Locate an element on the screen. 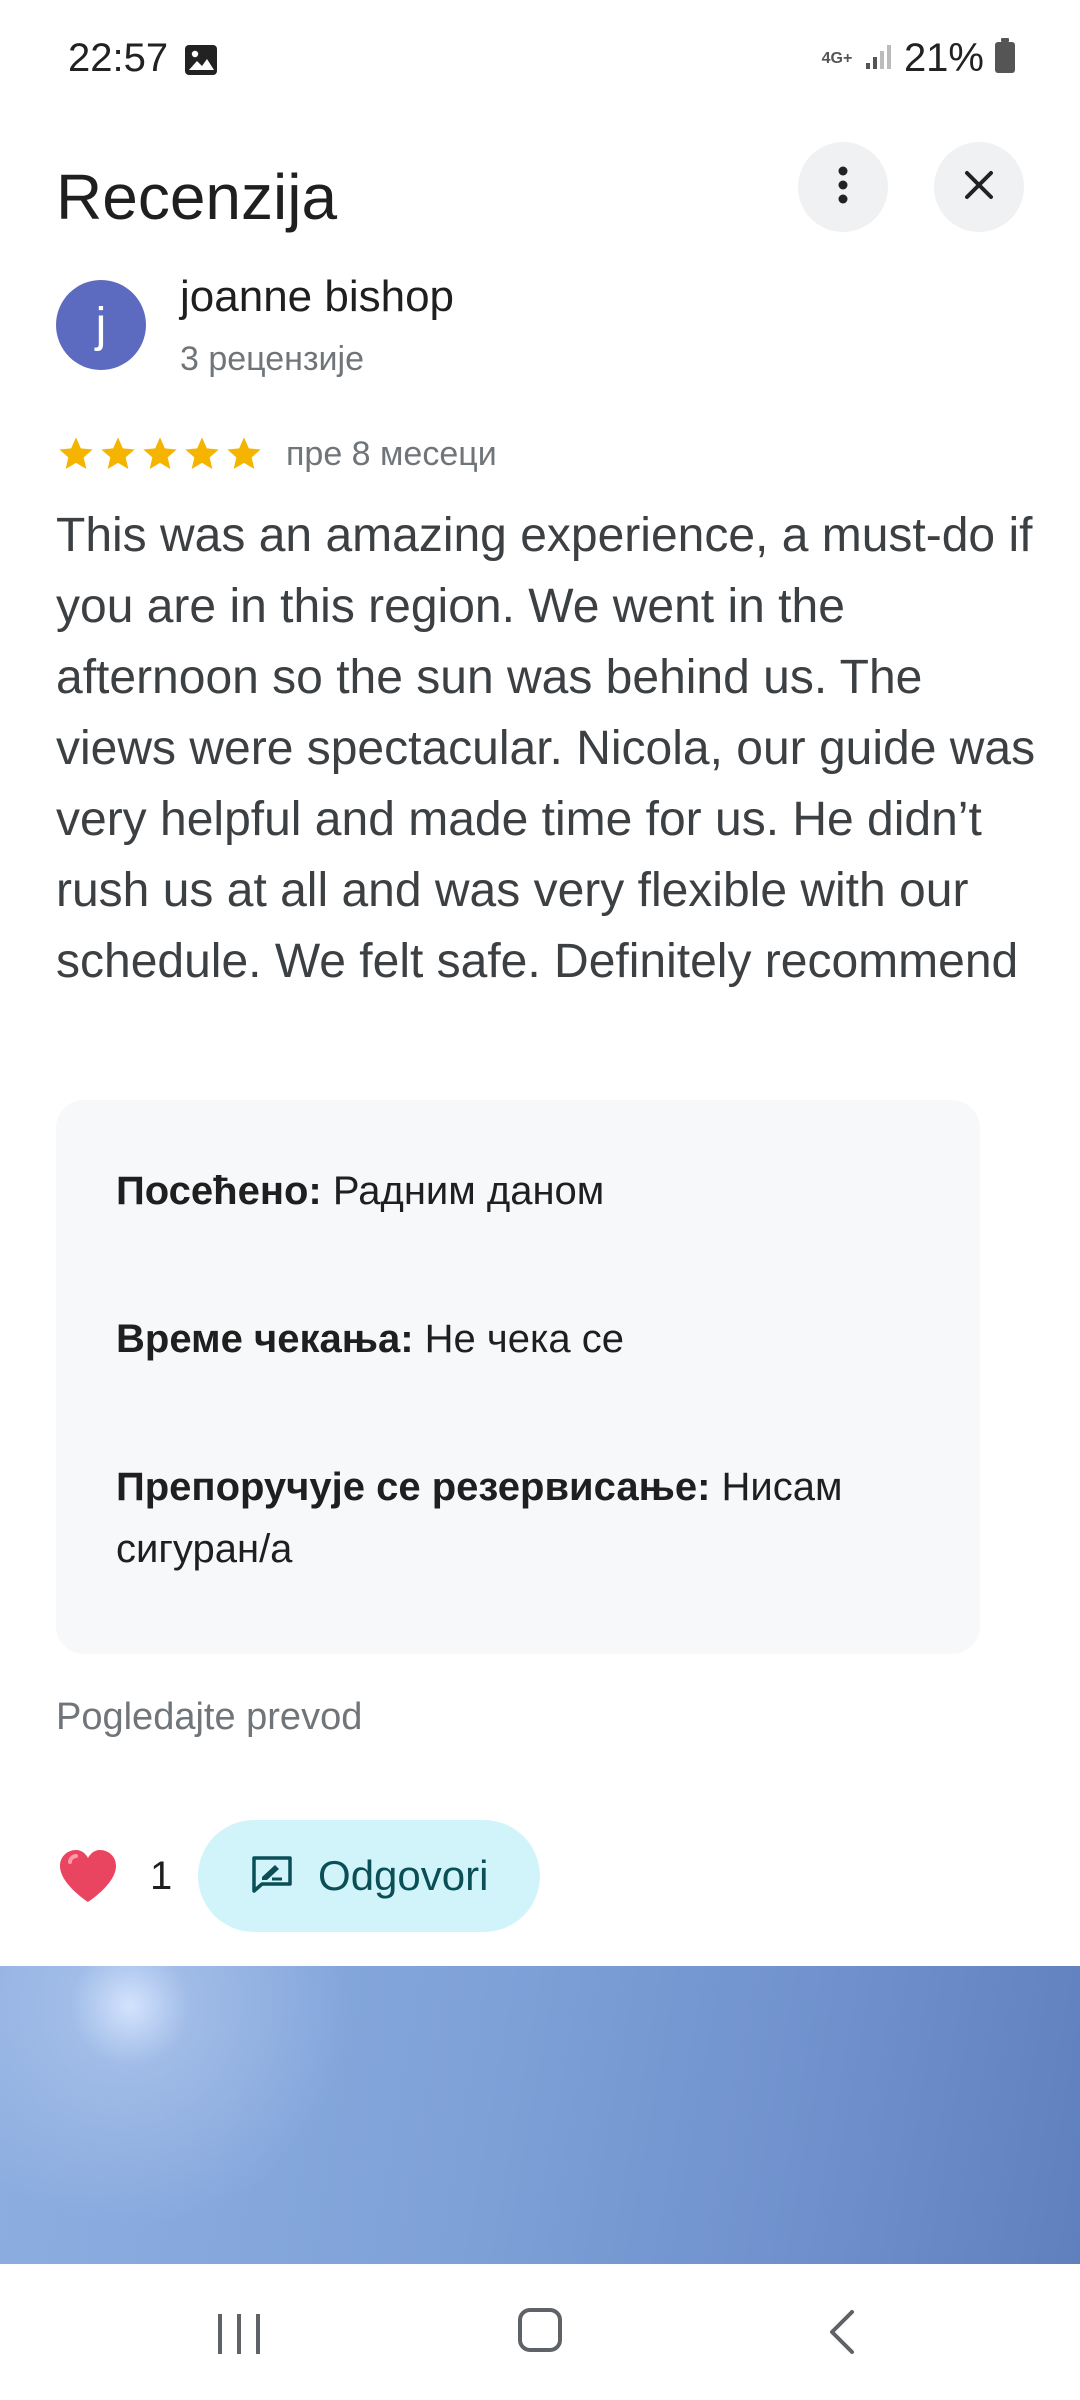  review-actions: 1 Odgovori is located at coordinates (298, 1876).